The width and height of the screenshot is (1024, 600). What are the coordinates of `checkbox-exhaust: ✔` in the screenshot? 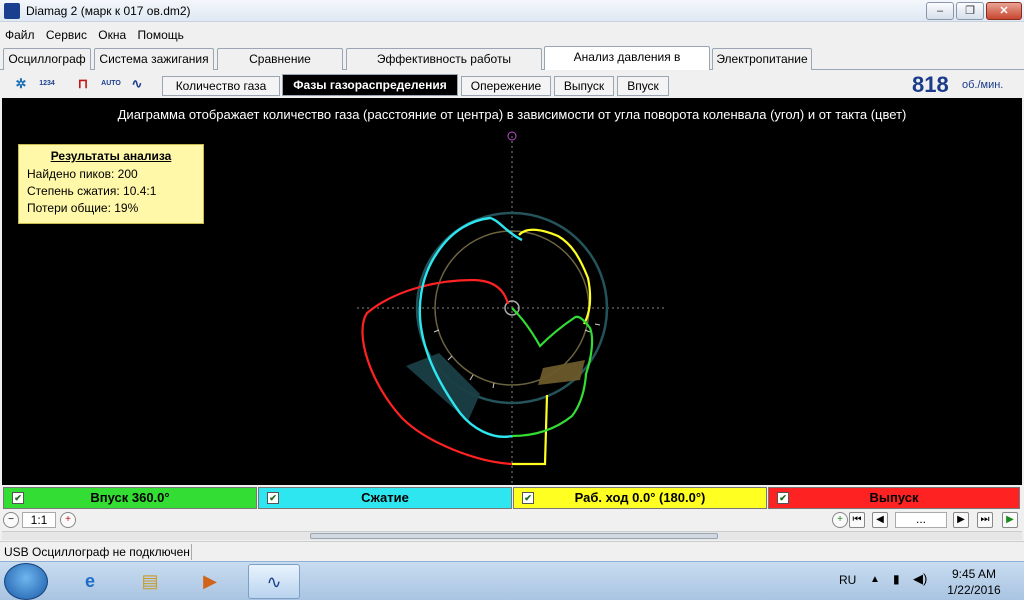 It's located at (783, 498).